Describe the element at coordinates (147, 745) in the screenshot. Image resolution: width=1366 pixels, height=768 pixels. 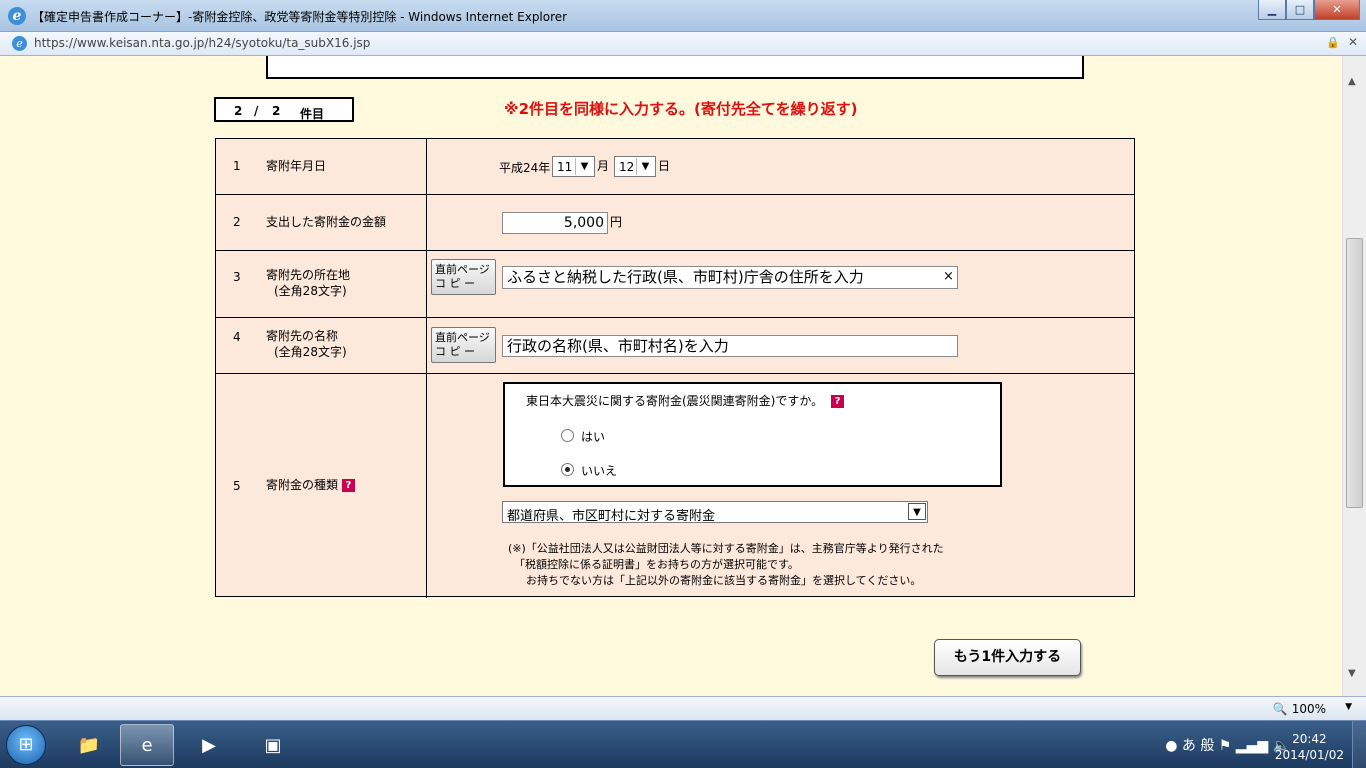
I see `ie-taskbar-icon: e` at that location.